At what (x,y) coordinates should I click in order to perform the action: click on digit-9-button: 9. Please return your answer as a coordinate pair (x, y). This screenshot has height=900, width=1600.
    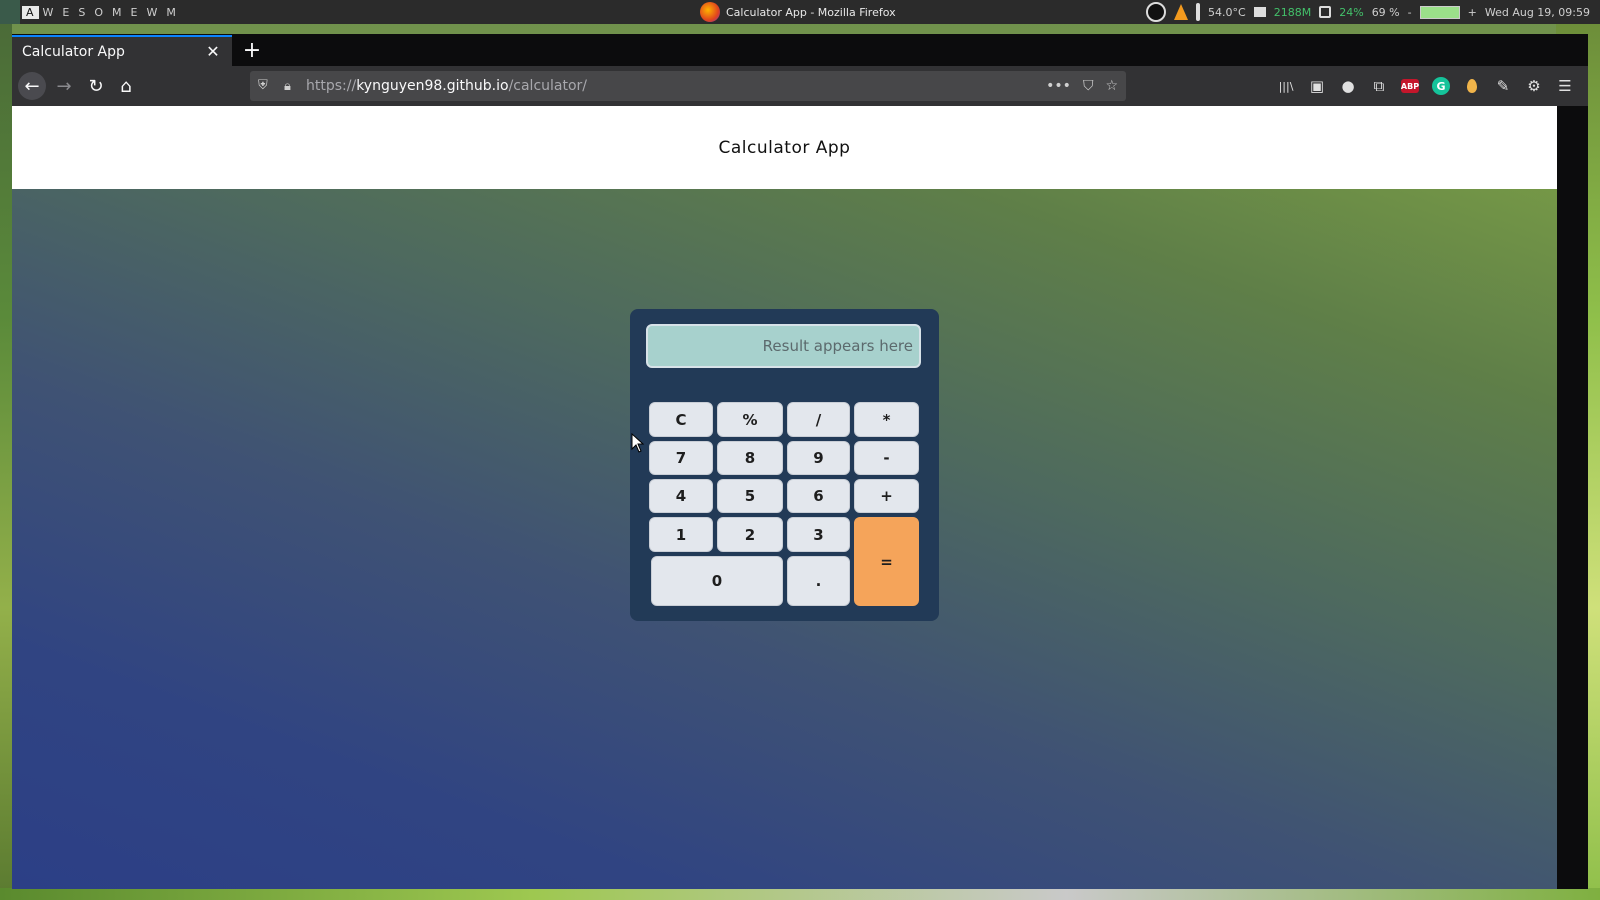
    Looking at the image, I should click on (818, 458).